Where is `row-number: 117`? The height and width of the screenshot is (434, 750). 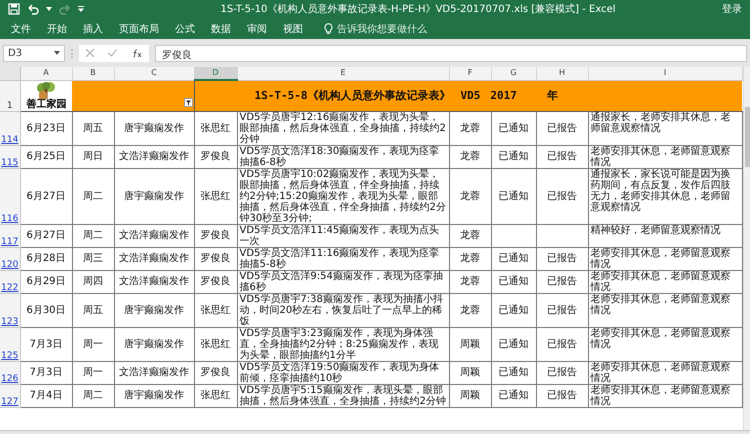 row-number: 117 is located at coordinates (10, 235).